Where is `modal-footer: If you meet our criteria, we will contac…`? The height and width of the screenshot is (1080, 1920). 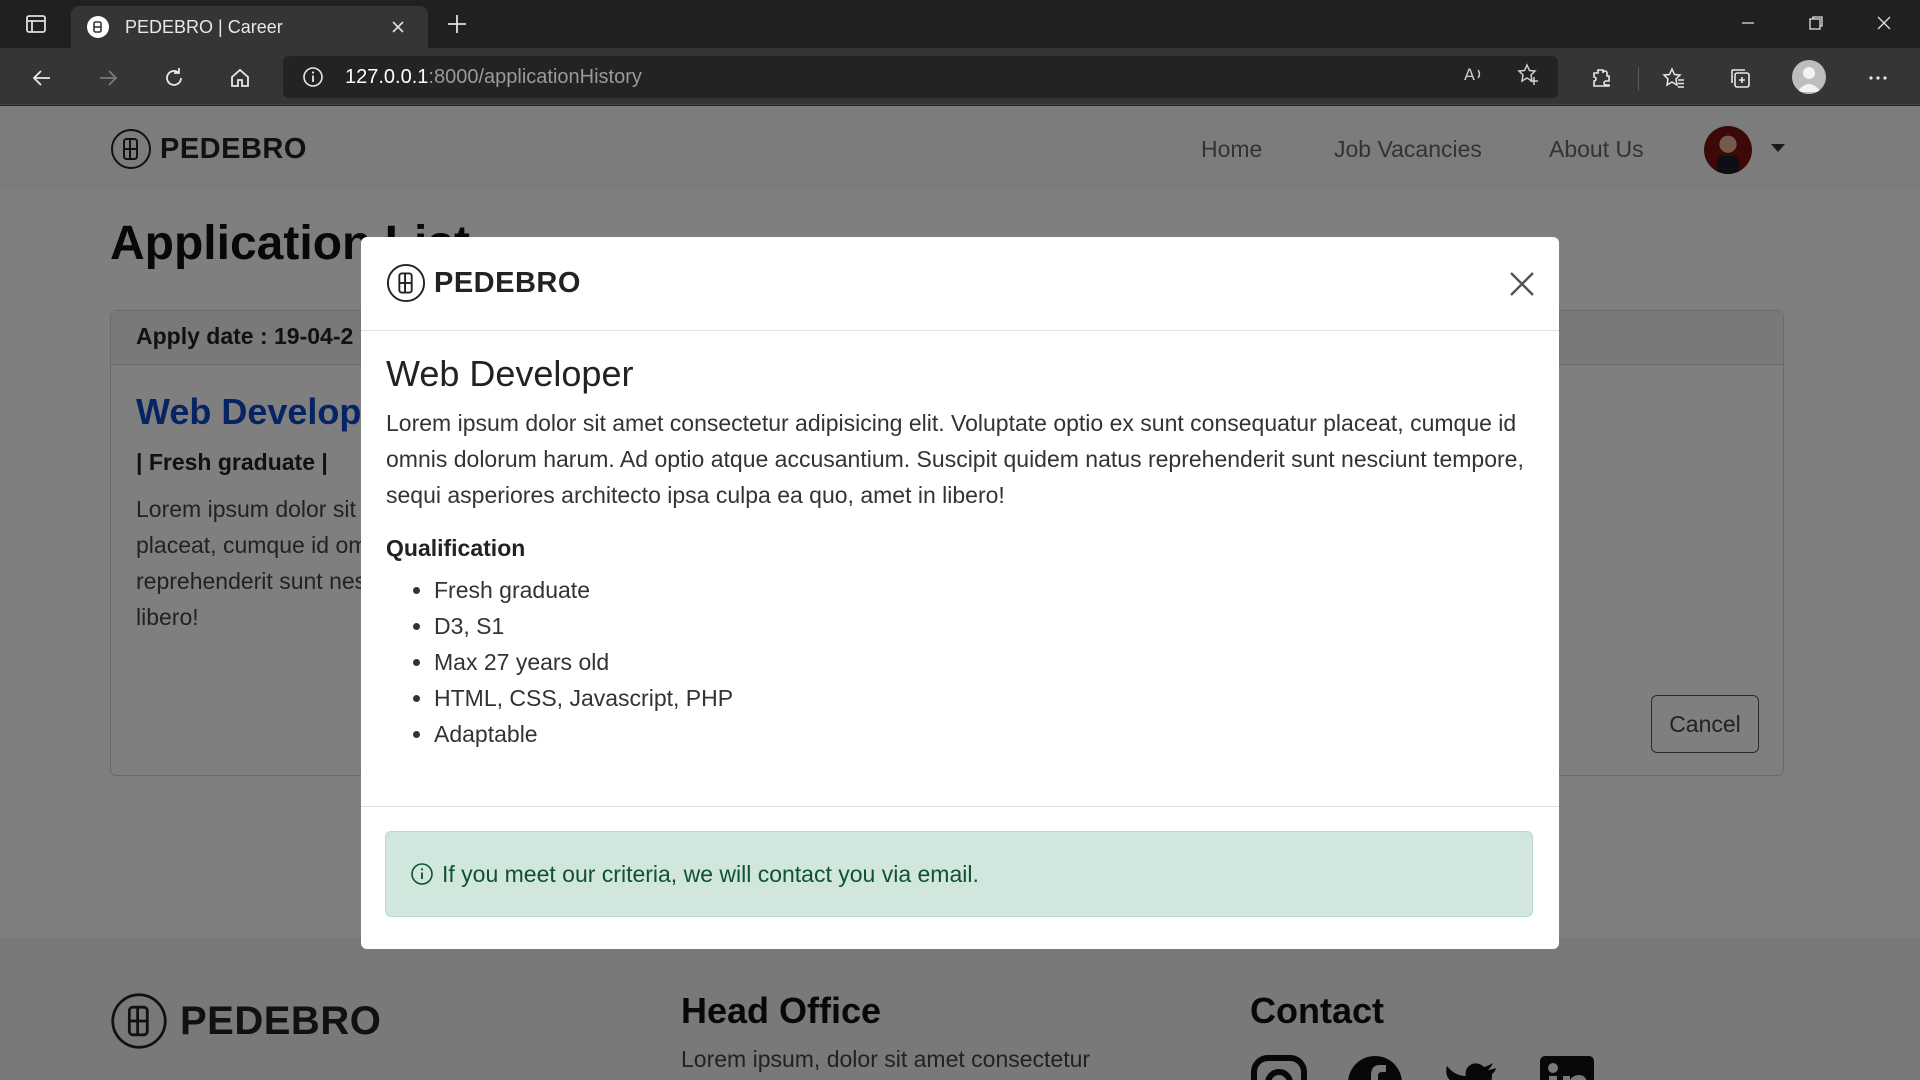 modal-footer: If you meet our criteria, we will contac… is located at coordinates (960, 878).